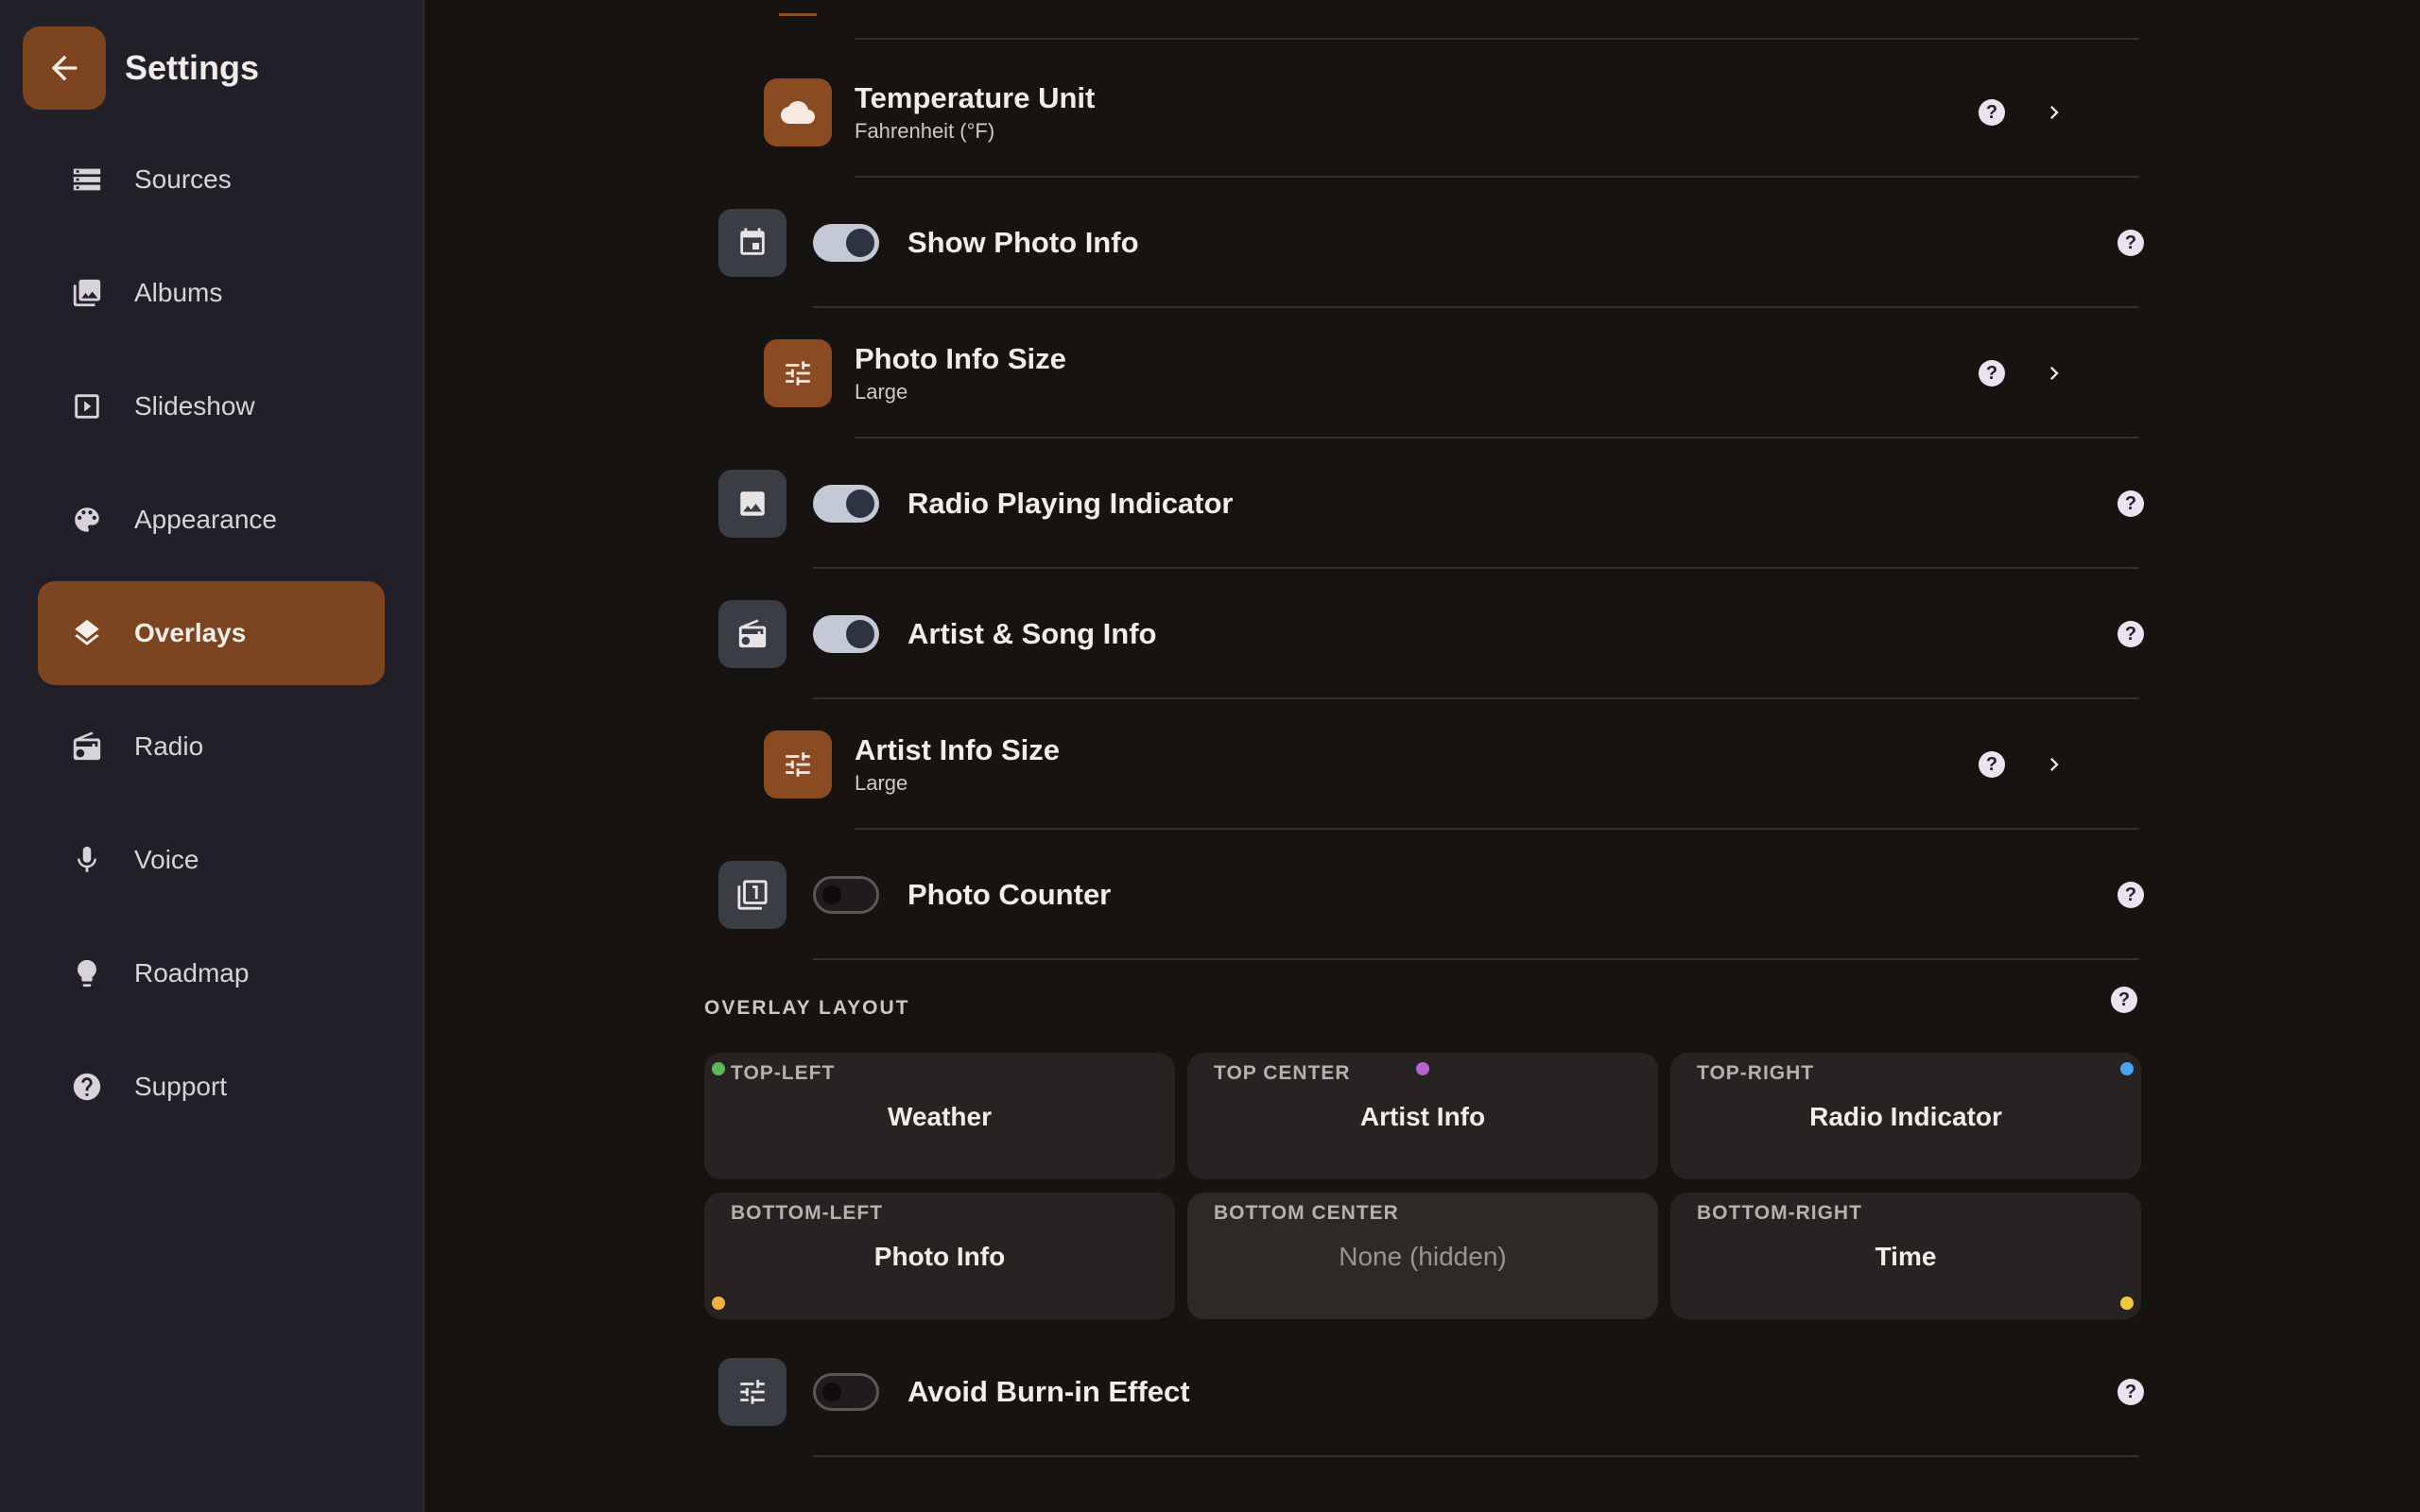 Image resolution: width=2420 pixels, height=1512 pixels. Describe the element at coordinates (1756, 1073) in the screenshot. I see `cell-position-label: TOP-RIGHT` at that location.